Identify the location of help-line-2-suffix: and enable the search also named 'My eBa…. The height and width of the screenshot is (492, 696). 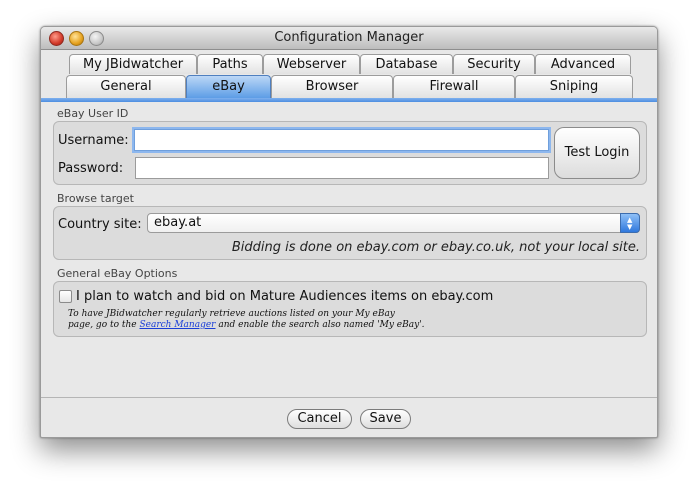
(320, 325).